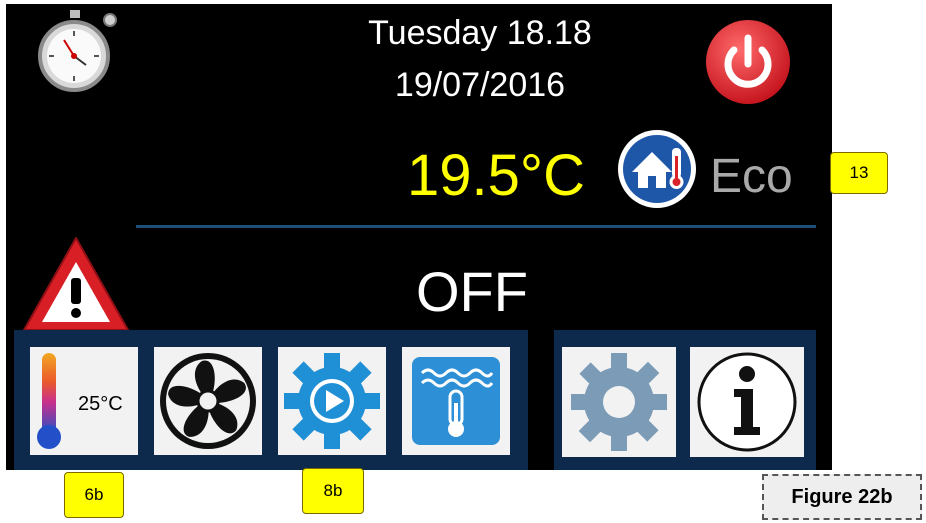 The image size is (926, 523). Describe the element at coordinates (333, 491) in the screenshot. I see `callout-8b: 8b` at that location.